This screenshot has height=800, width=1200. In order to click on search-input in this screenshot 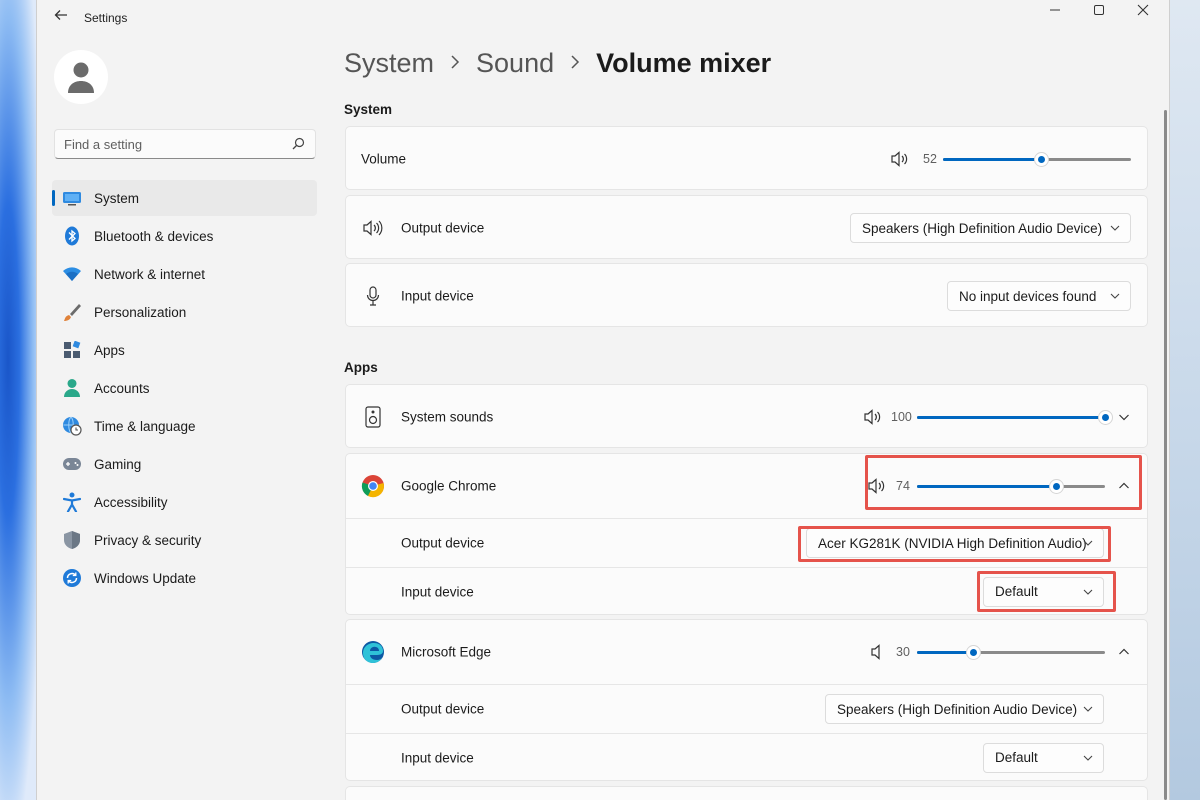, I will do `click(165, 144)`.